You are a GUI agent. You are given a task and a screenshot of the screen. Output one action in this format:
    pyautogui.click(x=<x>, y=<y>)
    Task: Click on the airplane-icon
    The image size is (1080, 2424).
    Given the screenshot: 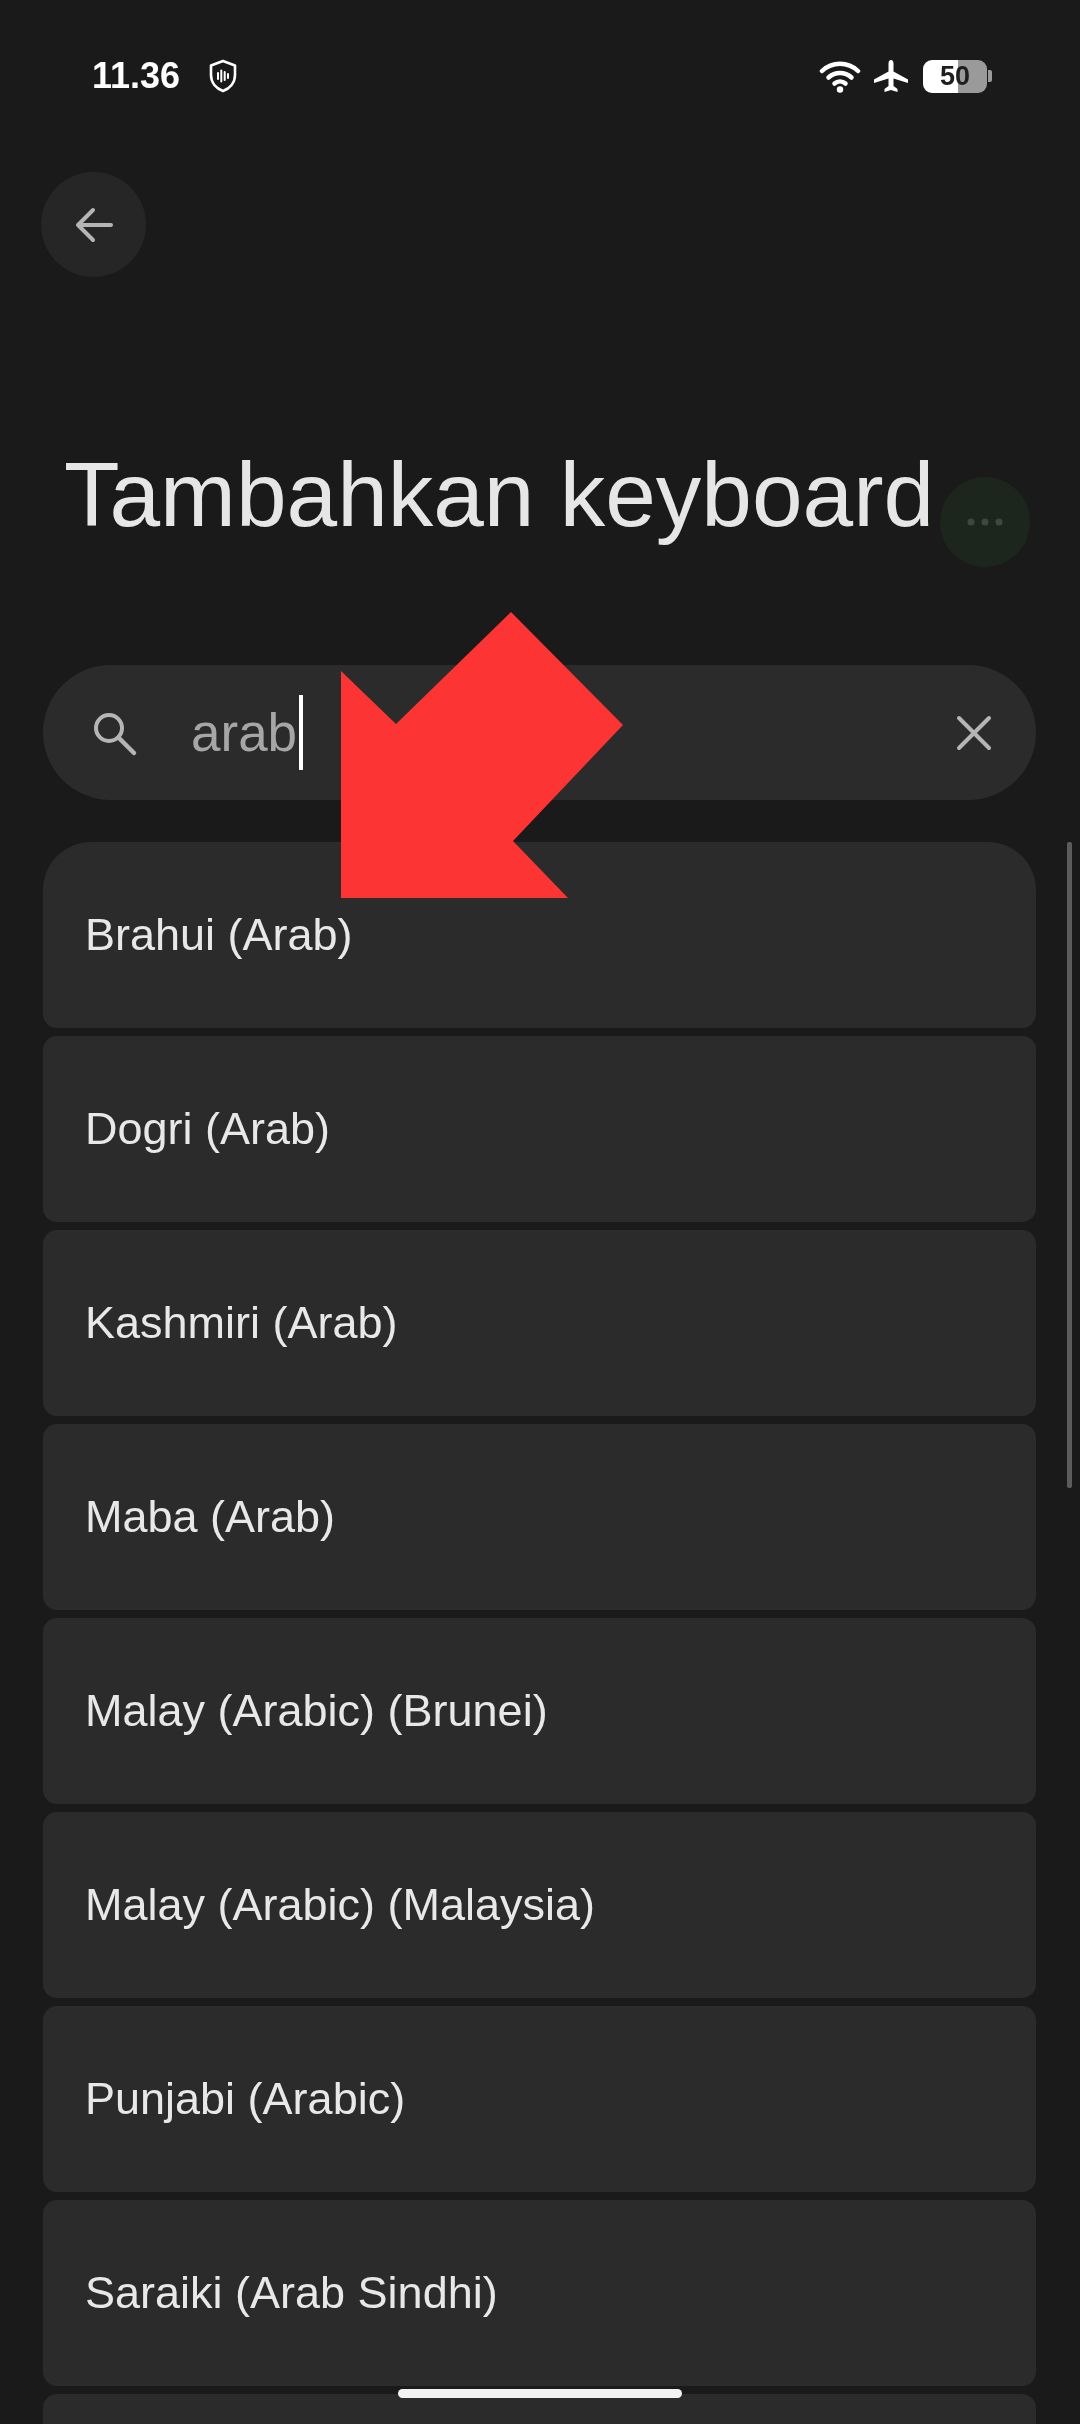 What is the action you would take?
    pyautogui.click(x=891, y=76)
    